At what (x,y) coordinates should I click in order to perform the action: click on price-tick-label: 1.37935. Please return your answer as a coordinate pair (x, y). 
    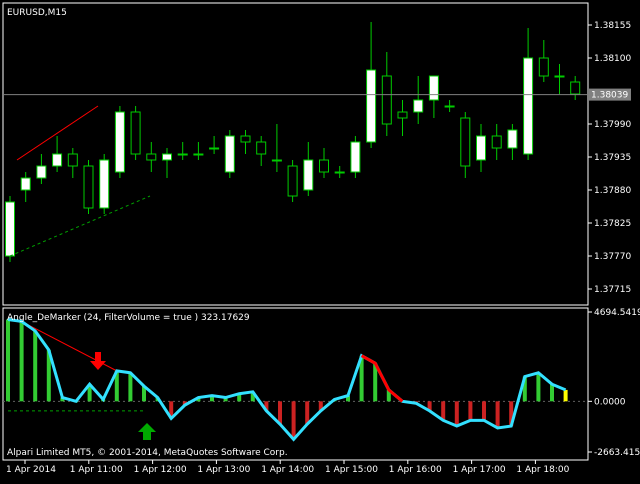
    Looking at the image, I should click on (612, 158).